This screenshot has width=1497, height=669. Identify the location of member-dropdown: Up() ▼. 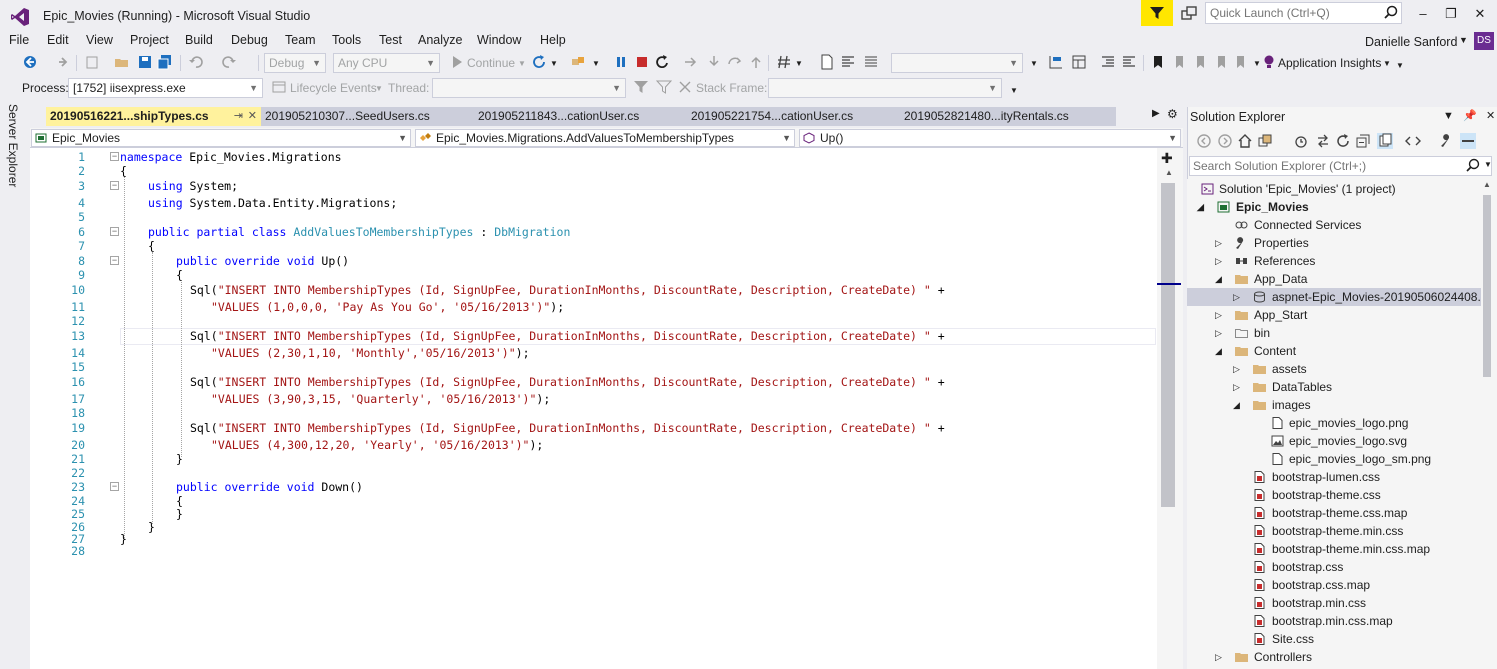
(990, 138).